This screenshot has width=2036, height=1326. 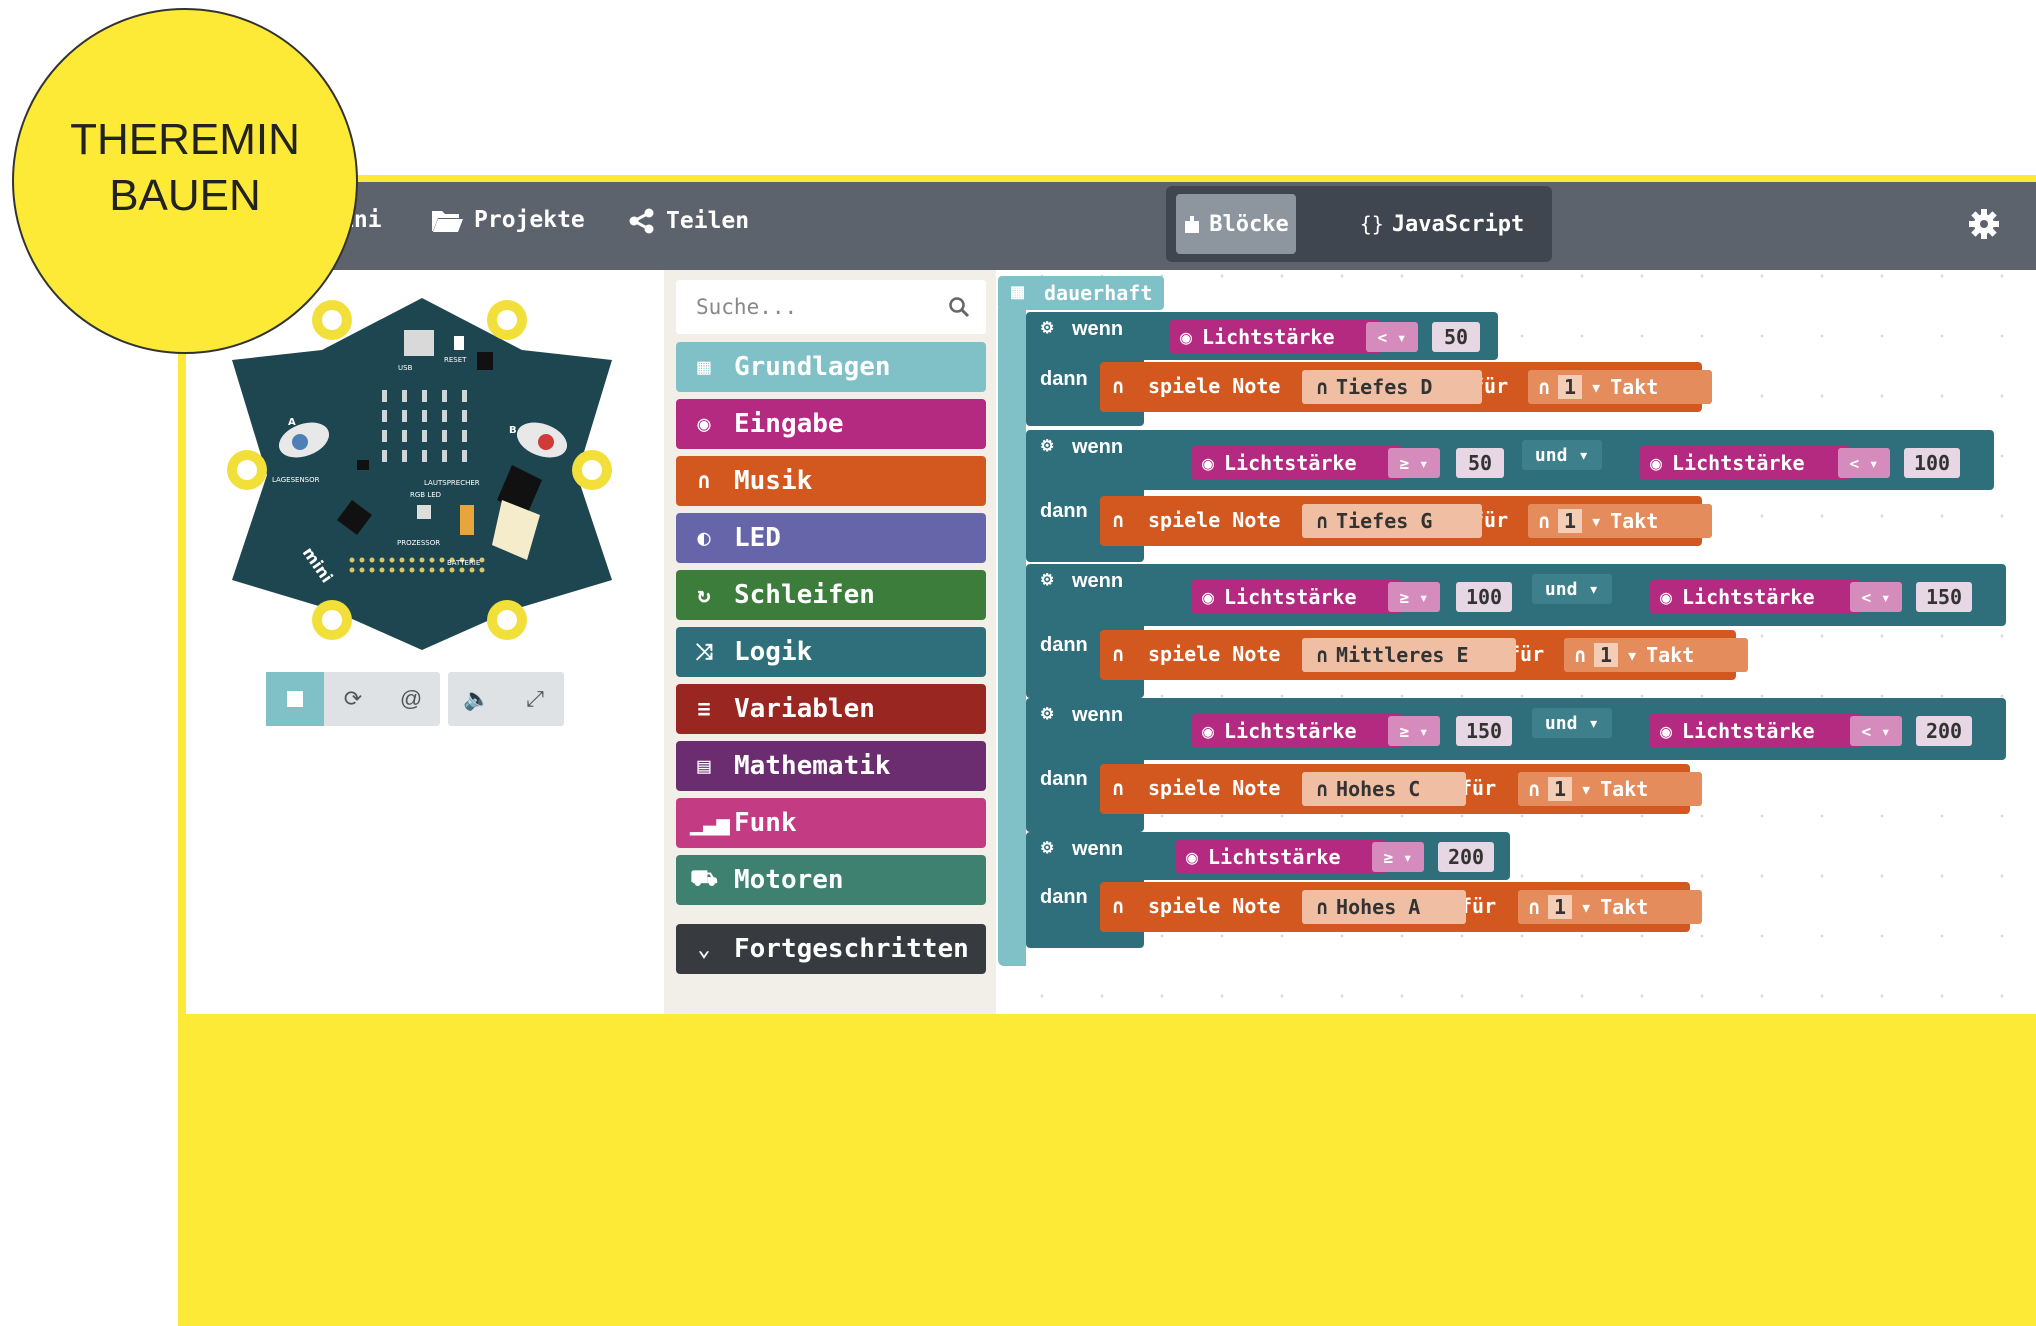 I want to click on slow-motion-button: @, so click(x=411, y=699).